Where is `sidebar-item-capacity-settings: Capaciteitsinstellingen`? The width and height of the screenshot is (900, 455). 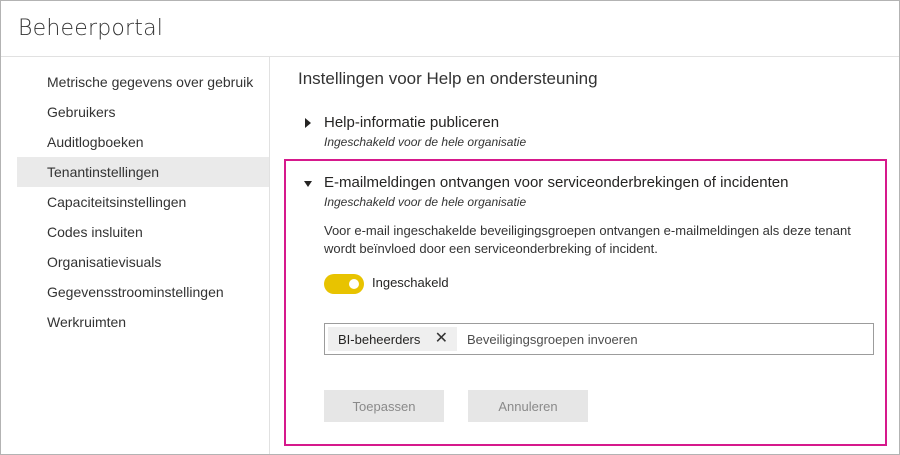
sidebar-item-capacity-settings: Capaciteitsinstellingen is located at coordinates (143, 202).